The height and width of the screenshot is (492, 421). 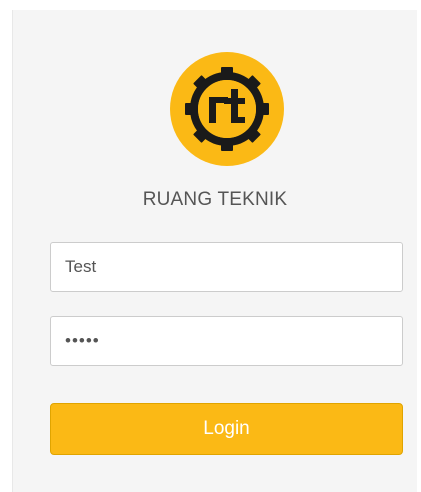 What do you see at coordinates (215, 199) in the screenshot?
I see `brand-title: RUANG TEKNIK` at bounding box center [215, 199].